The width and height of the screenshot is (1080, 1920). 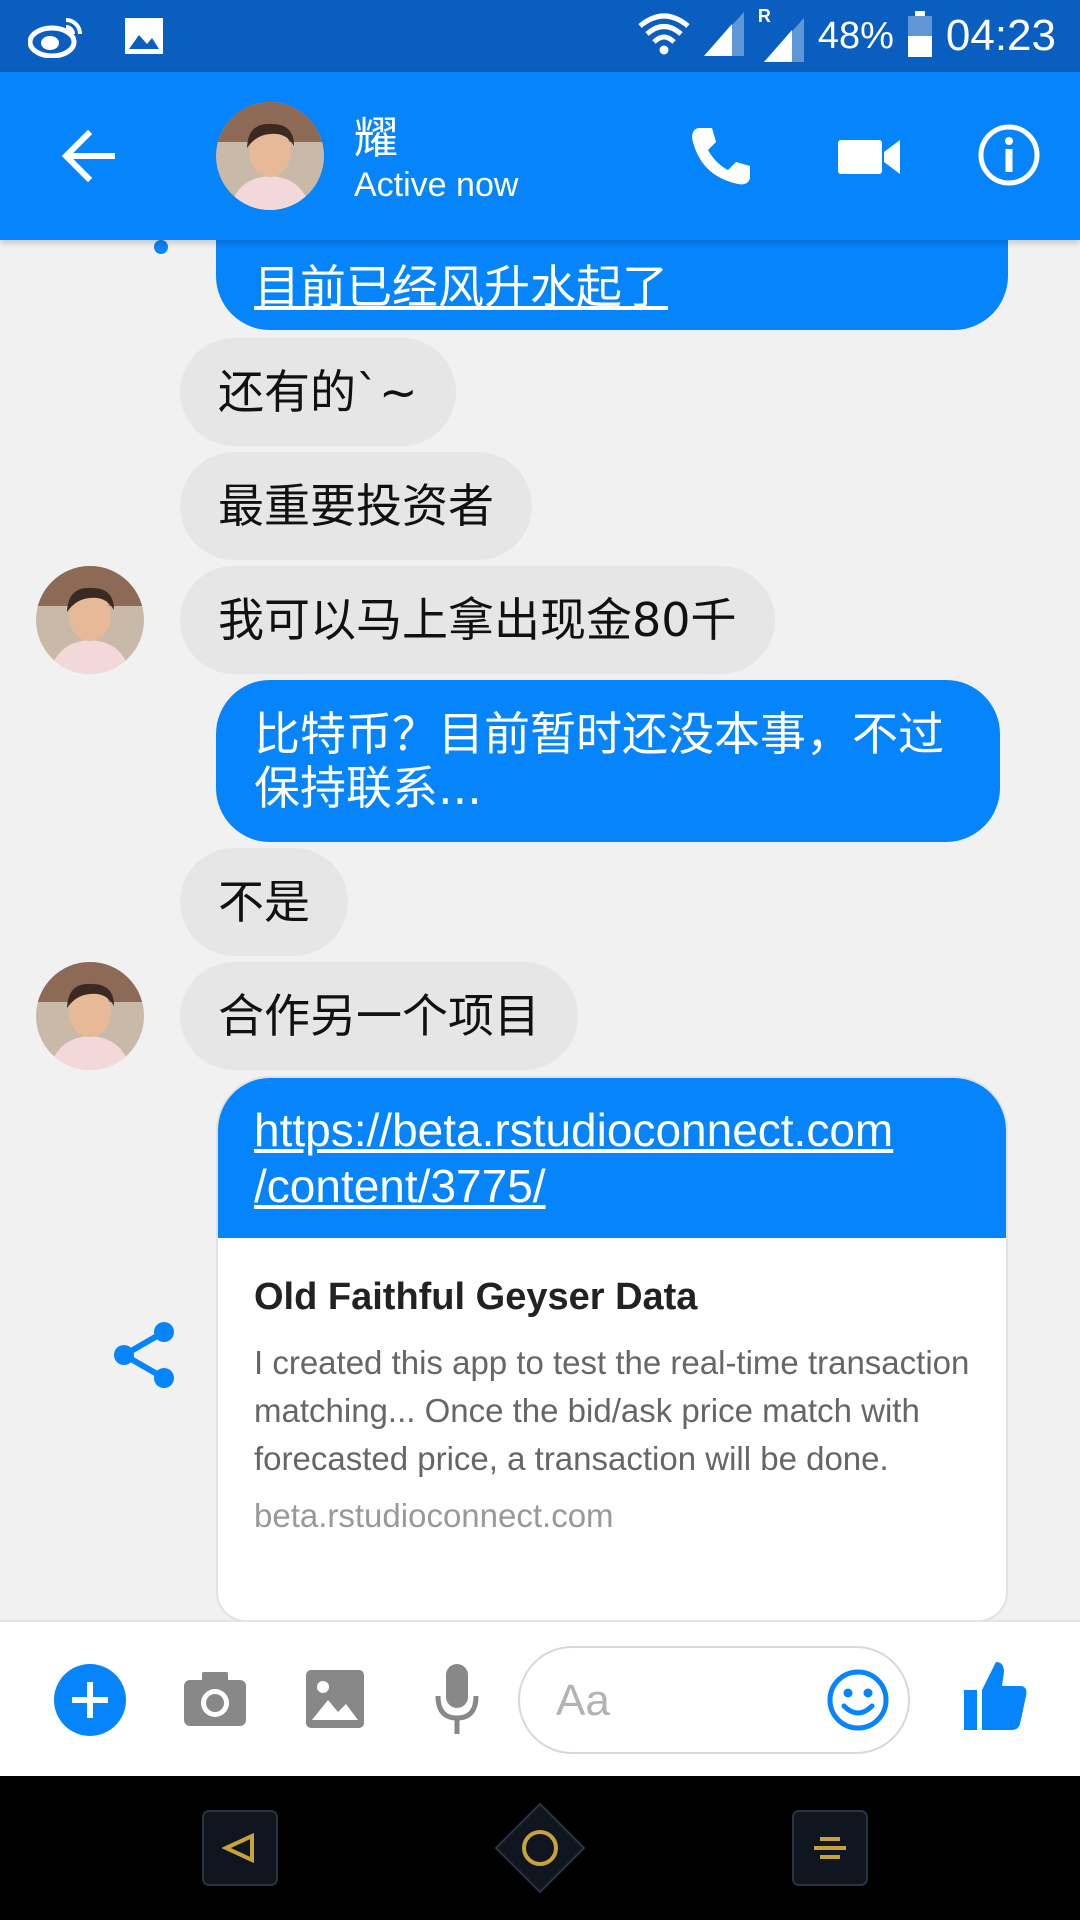 I want to click on voice-record-button, so click(x=457, y=1699).